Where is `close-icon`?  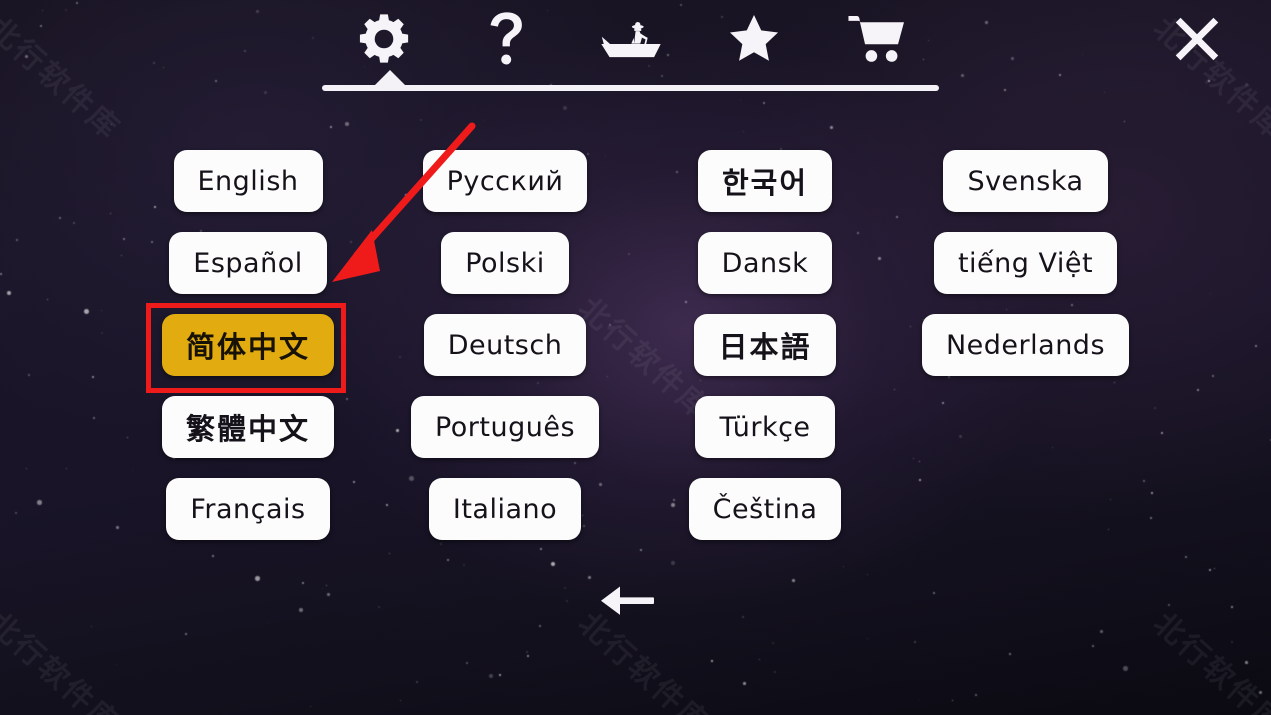
close-icon is located at coordinates (1197, 39).